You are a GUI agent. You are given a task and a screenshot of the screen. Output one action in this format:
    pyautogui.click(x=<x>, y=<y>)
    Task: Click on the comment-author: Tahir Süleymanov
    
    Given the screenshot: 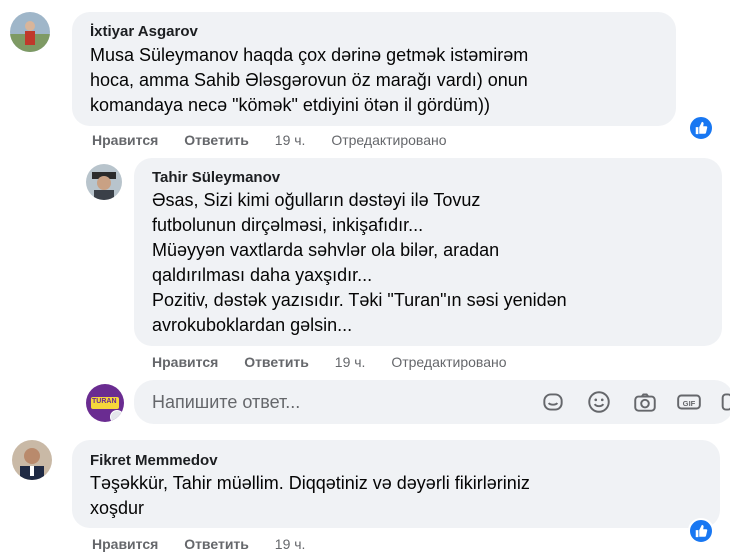 What is the action you would take?
    pyautogui.click(x=216, y=178)
    